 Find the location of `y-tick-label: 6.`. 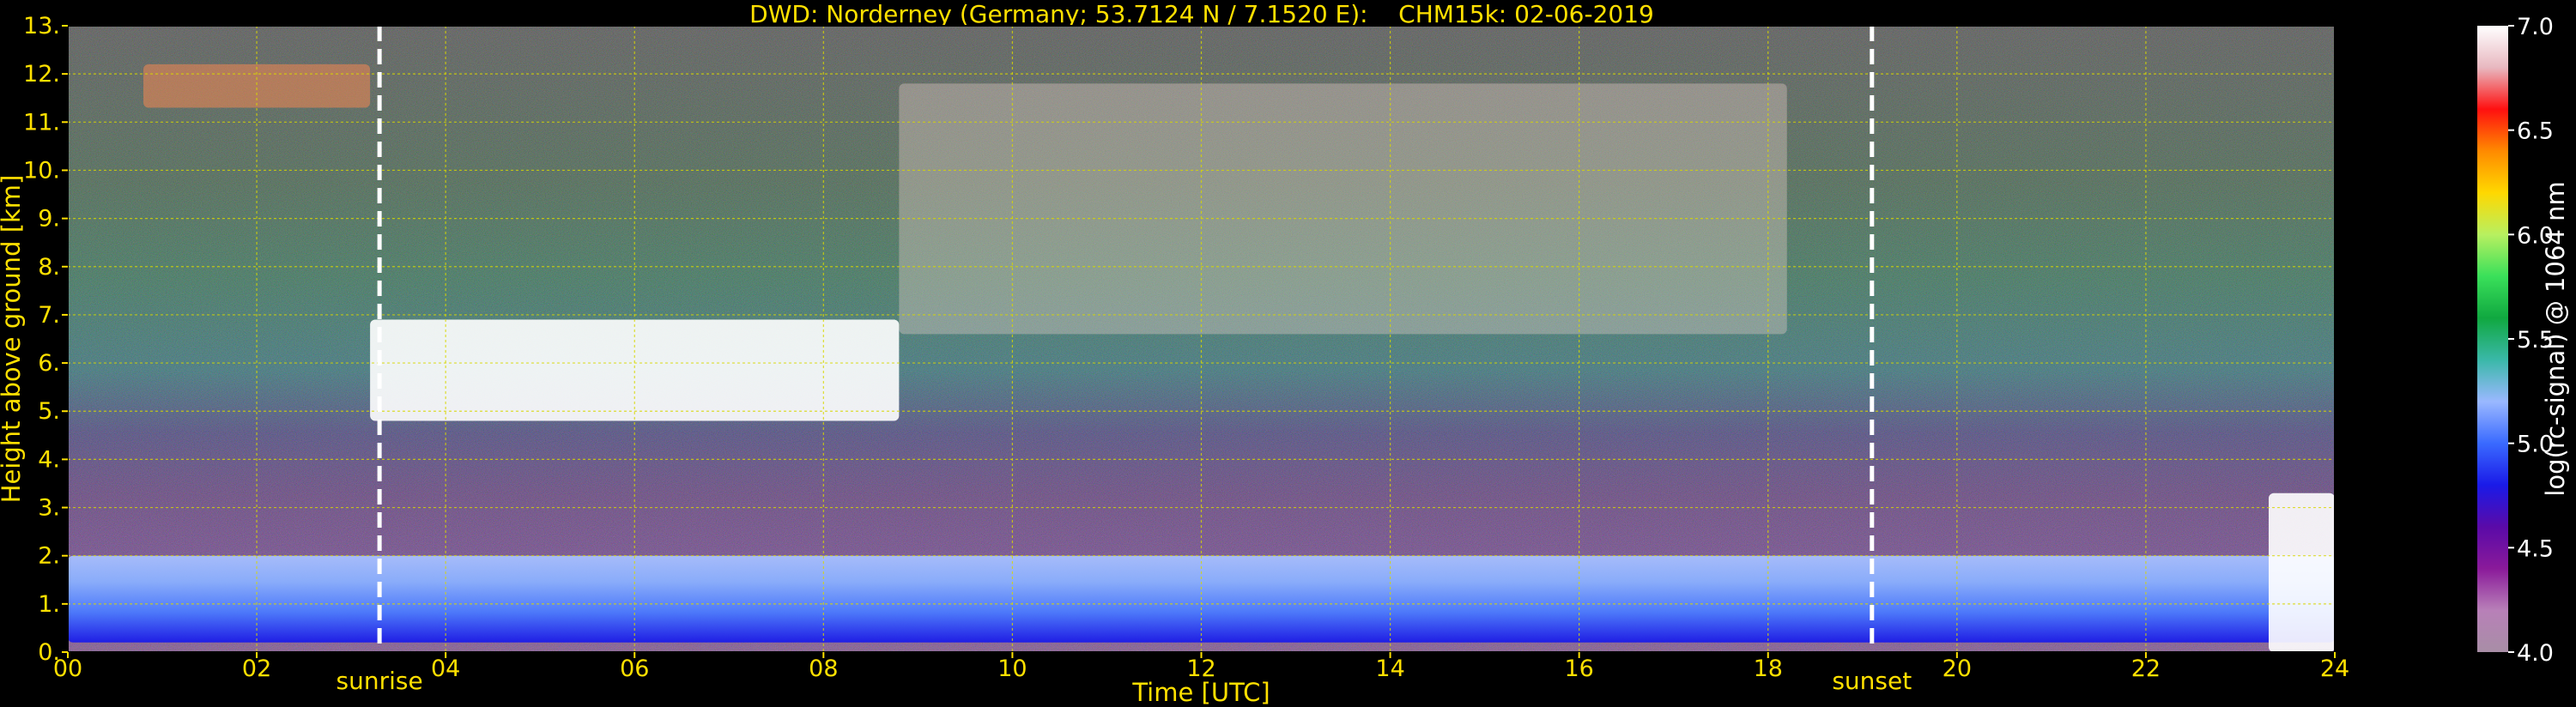

y-tick-label: 6. is located at coordinates (49, 363).